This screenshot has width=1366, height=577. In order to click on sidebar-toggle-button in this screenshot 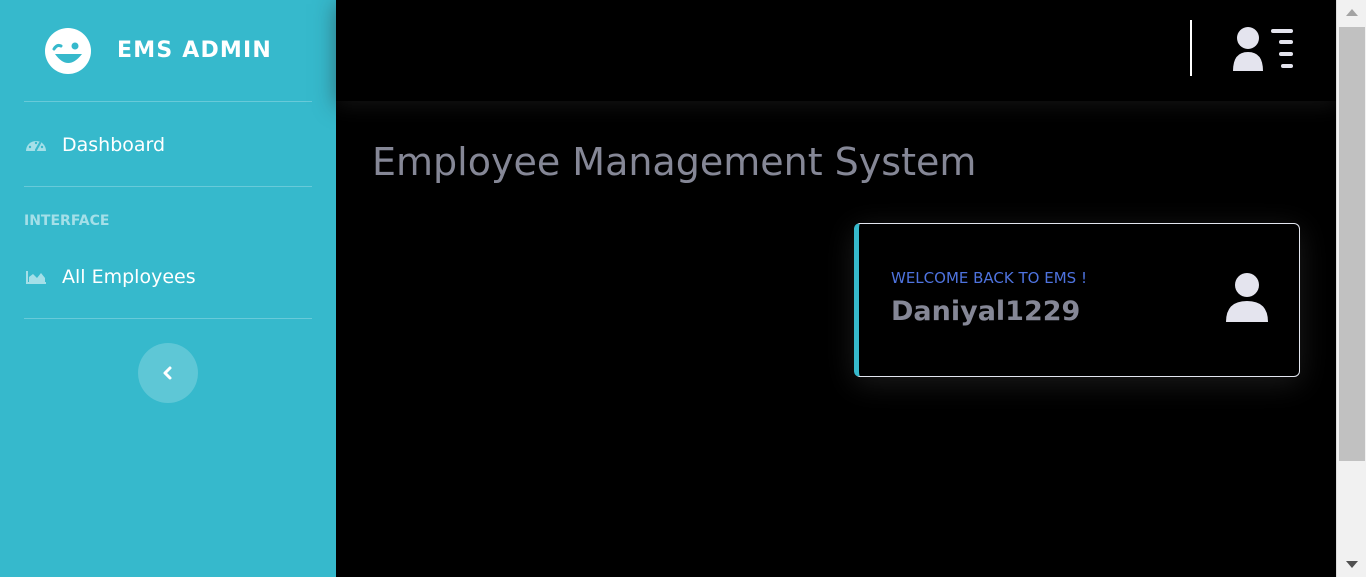, I will do `click(168, 373)`.